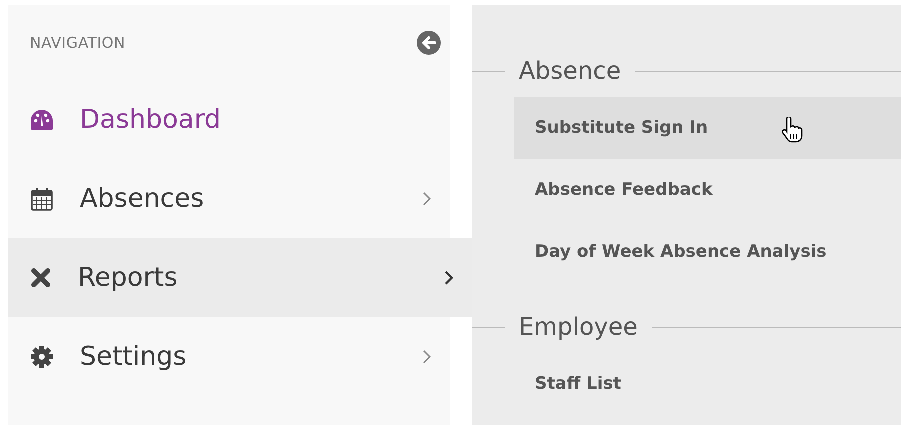 This screenshot has width=901, height=425. Describe the element at coordinates (78, 43) in the screenshot. I see `navigation-heading: NAVIGATION` at that location.